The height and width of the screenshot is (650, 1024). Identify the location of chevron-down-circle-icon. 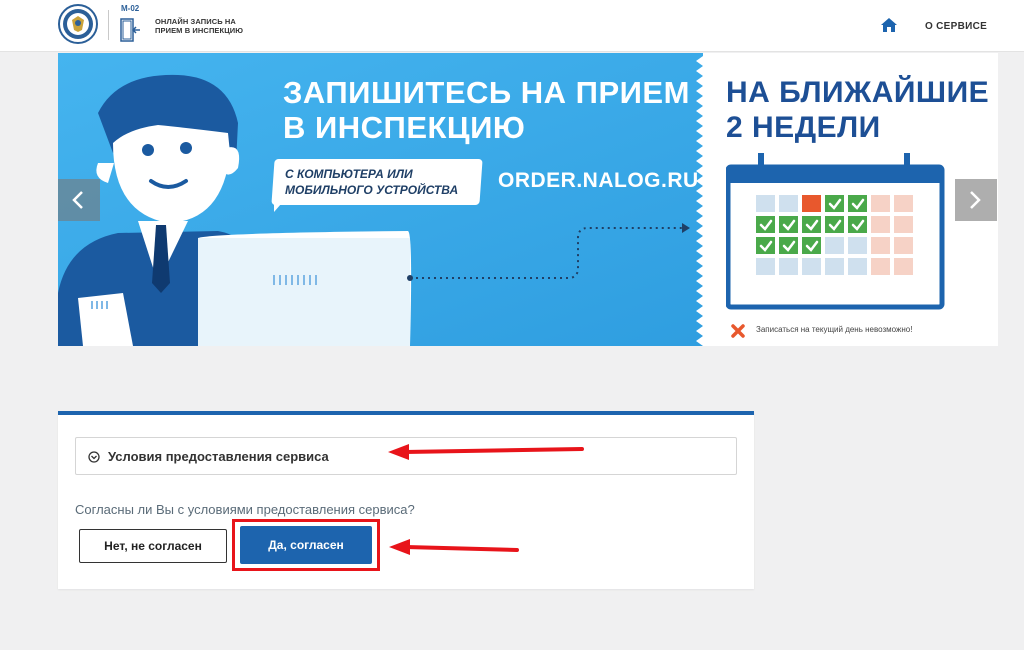
(94, 457).